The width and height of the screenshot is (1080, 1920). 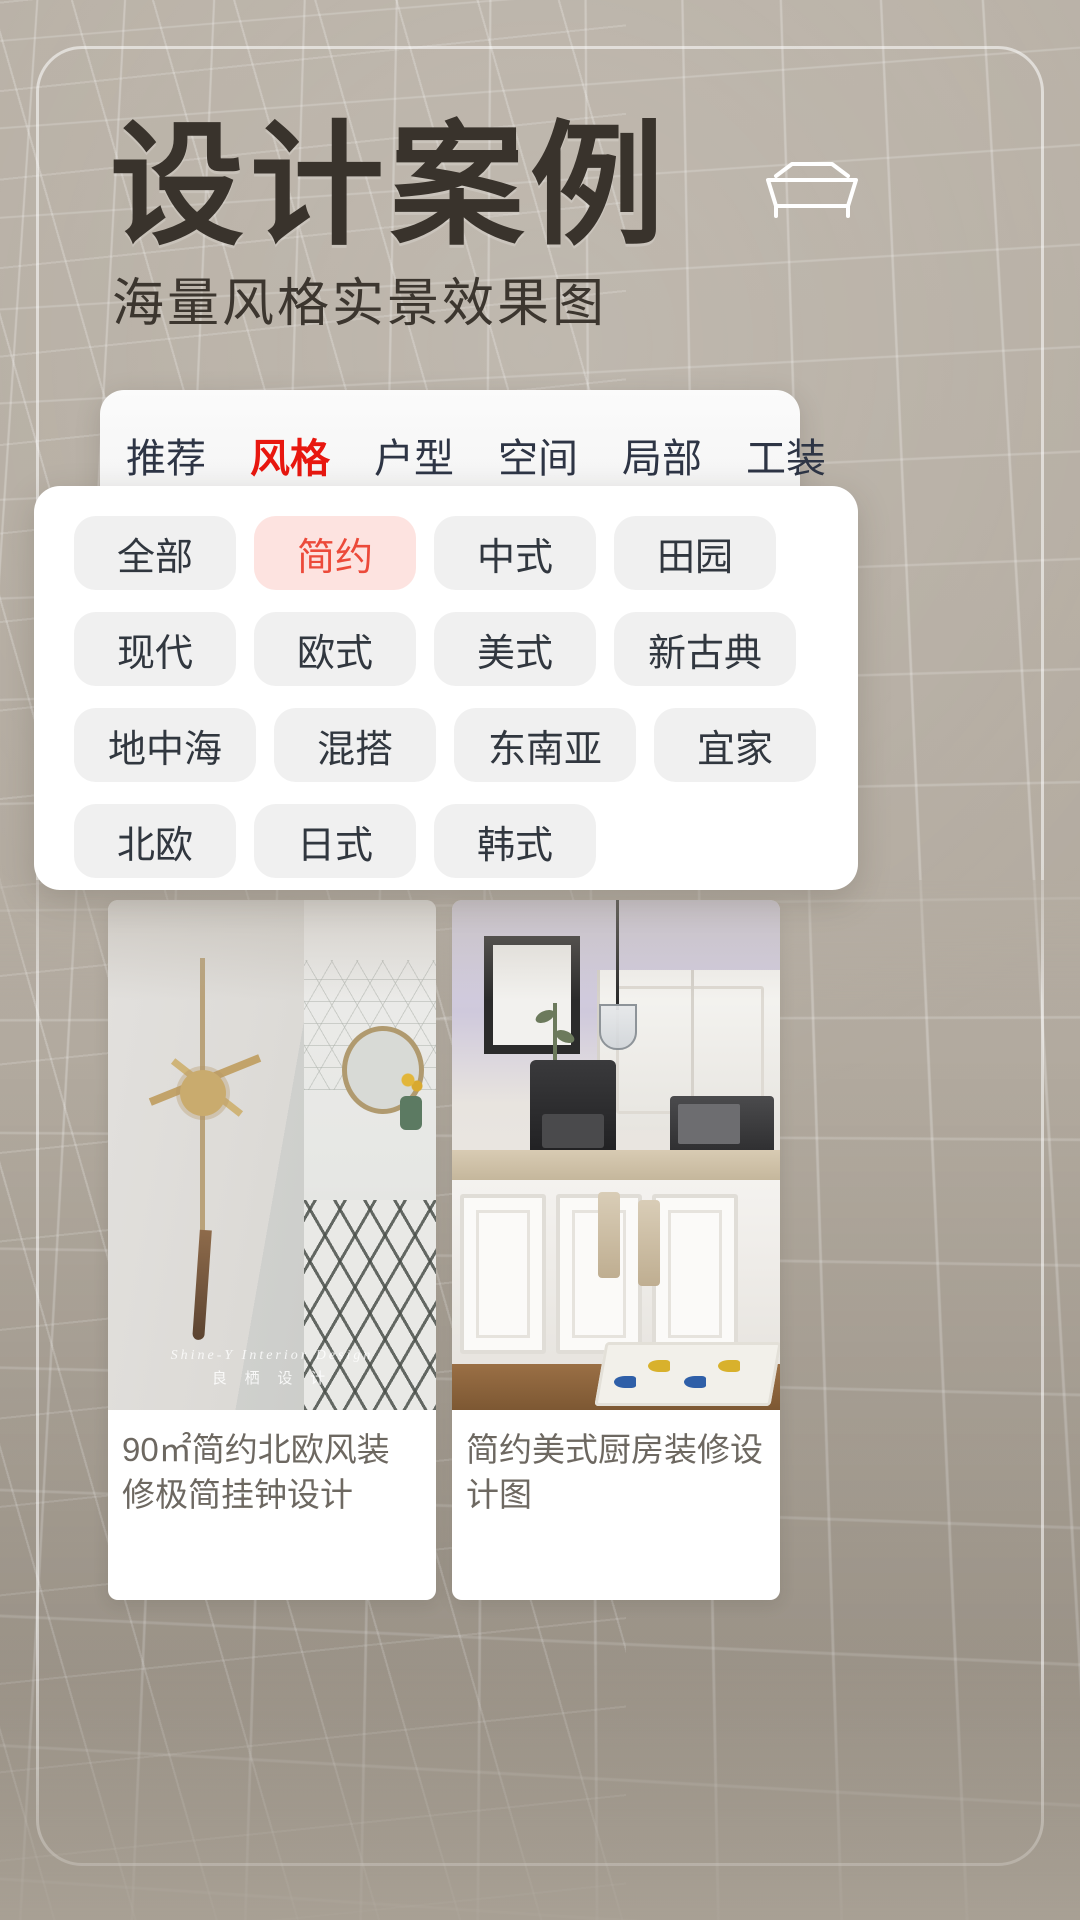 I want to click on sofa-icon, so click(x=812, y=191).